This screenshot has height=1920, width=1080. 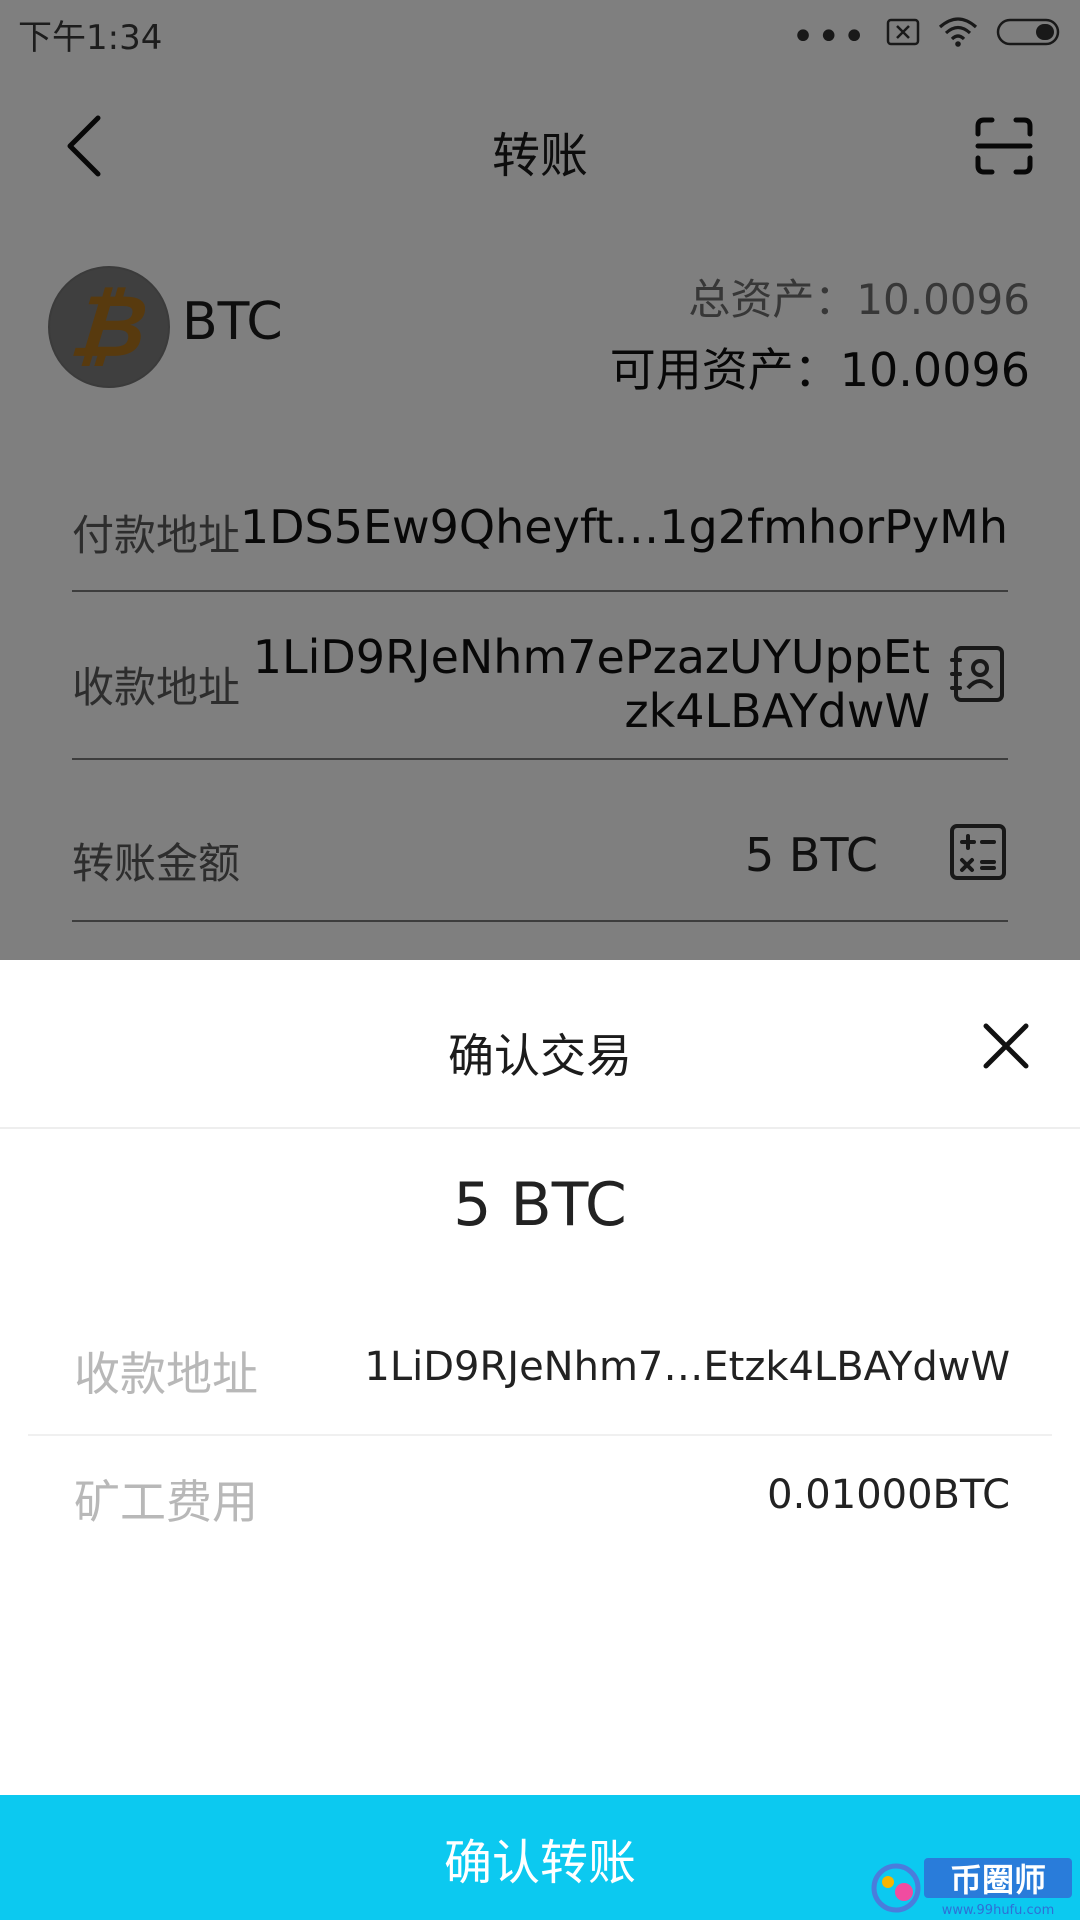 What do you see at coordinates (540, 1435) in the screenshot?
I see `detail-divider` at bounding box center [540, 1435].